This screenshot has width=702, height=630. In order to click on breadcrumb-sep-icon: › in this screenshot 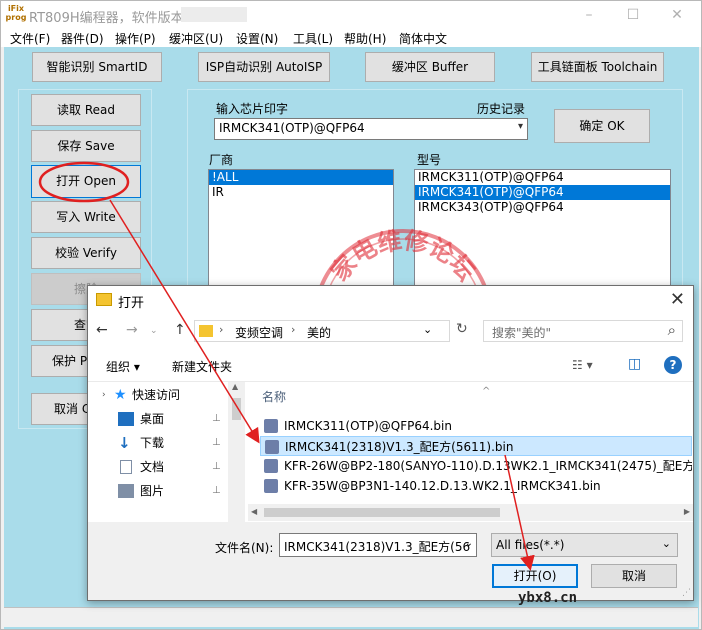, I will do `click(293, 329)`.